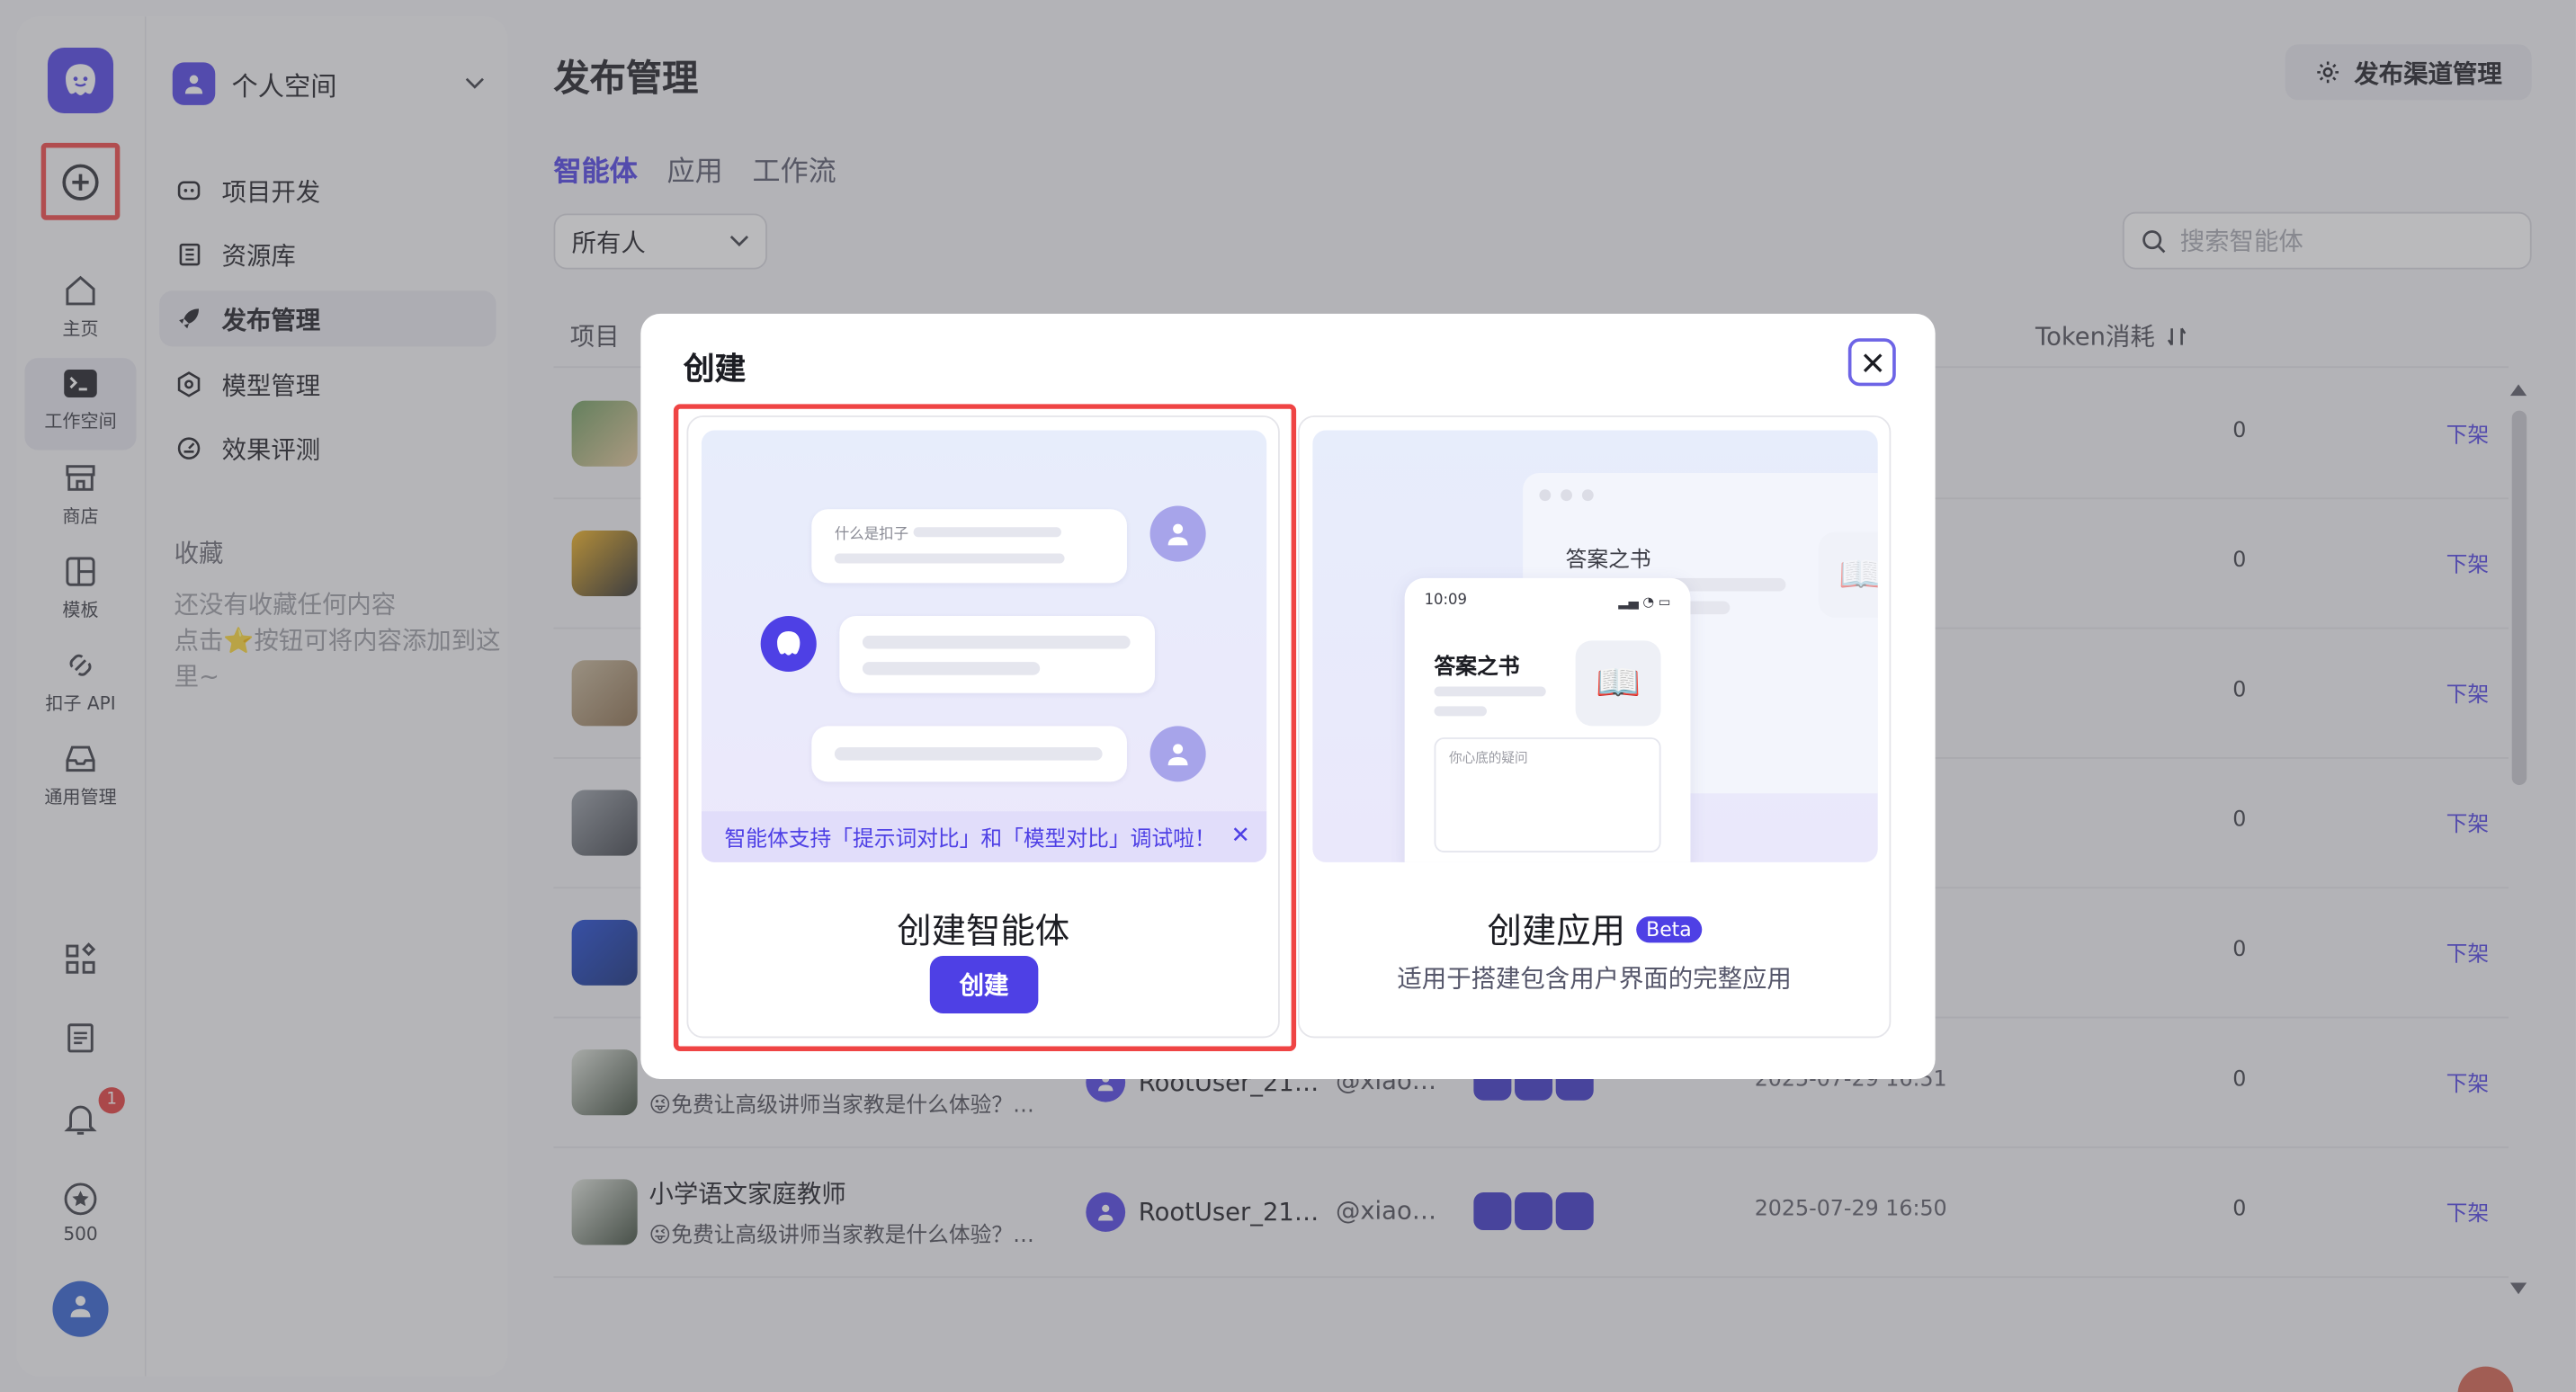 This screenshot has height=1392, width=2576. Describe the element at coordinates (1669, 929) in the screenshot. I see `beta-badge: Beta` at that location.